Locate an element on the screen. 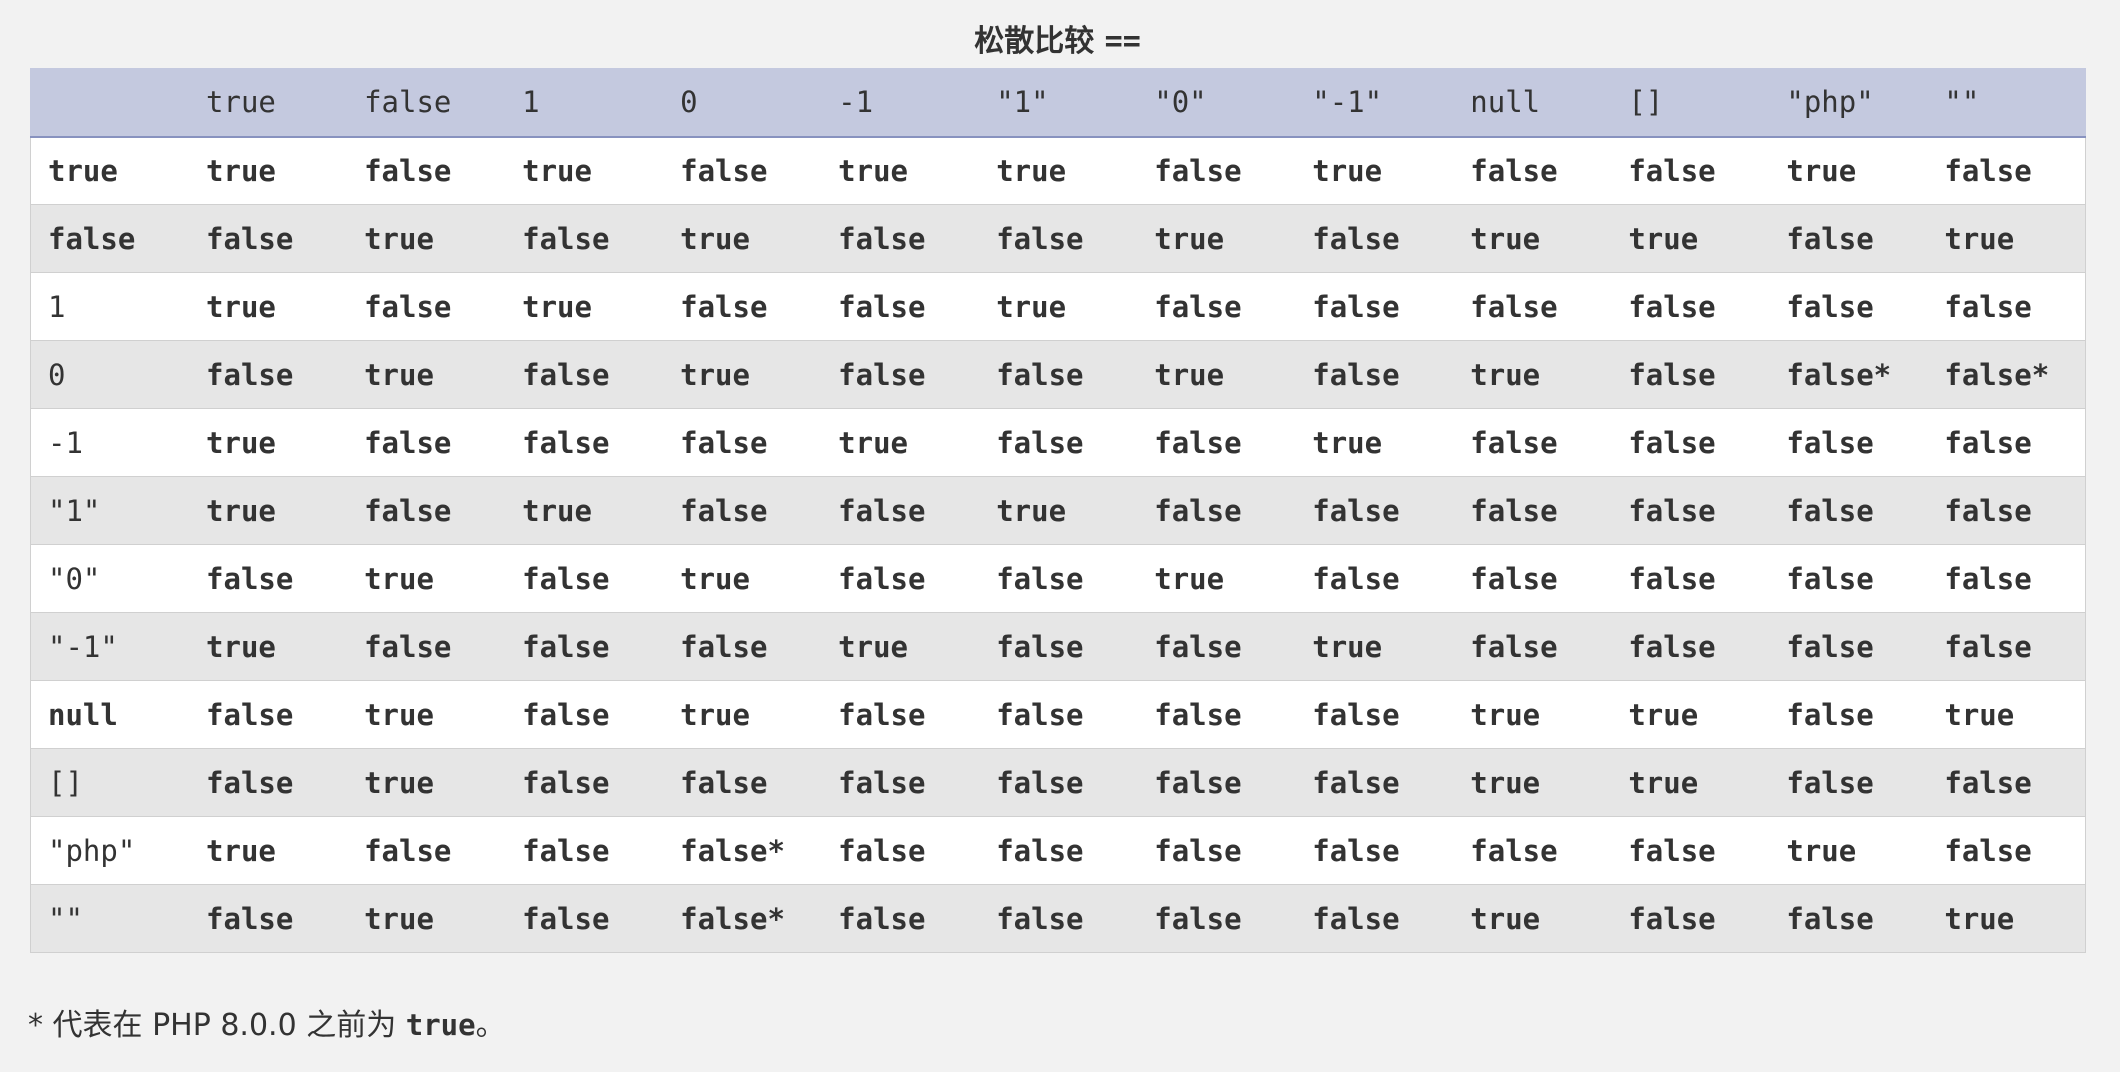 The width and height of the screenshot is (2120, 1072). footnote-keyword: true is located at coordinates (440, 1025).